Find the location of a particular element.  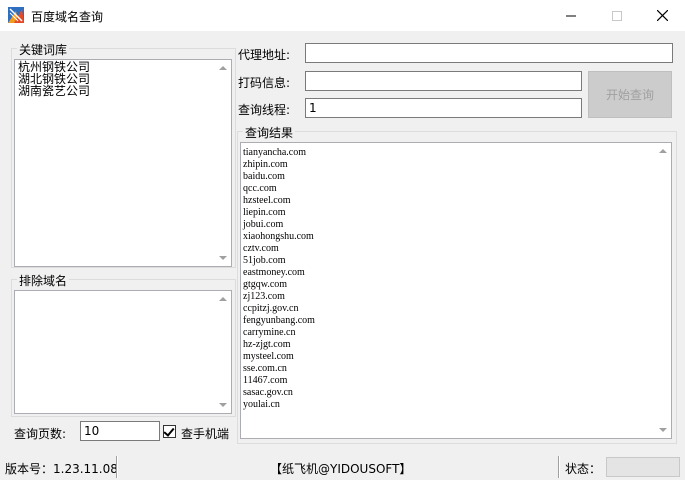

results-scrollbar is located at coordinates (663, 290).